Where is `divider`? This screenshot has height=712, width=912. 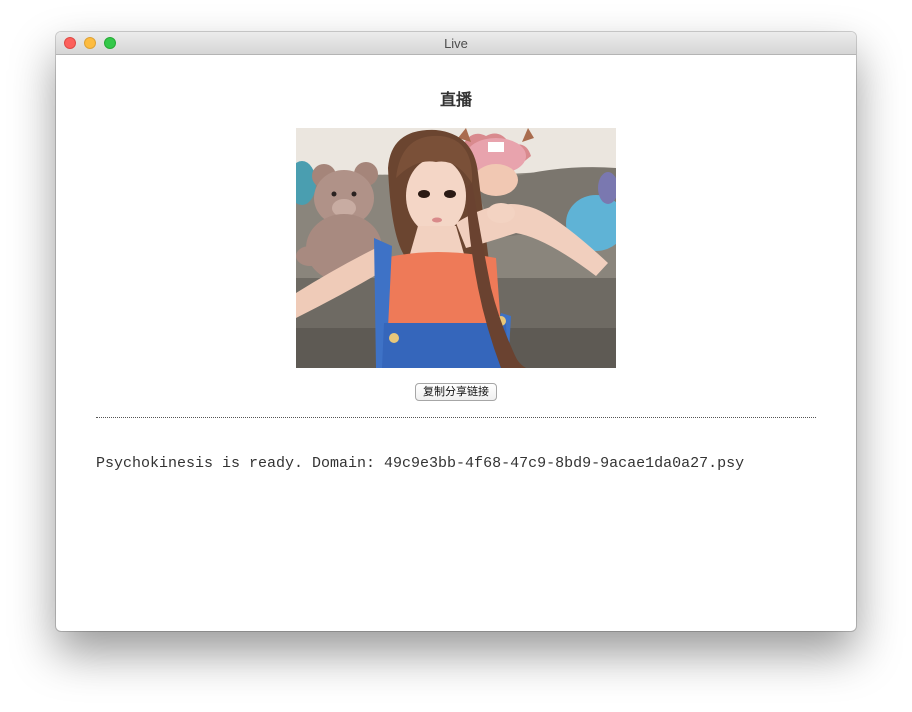
divider is located at coordinates (456, 417).